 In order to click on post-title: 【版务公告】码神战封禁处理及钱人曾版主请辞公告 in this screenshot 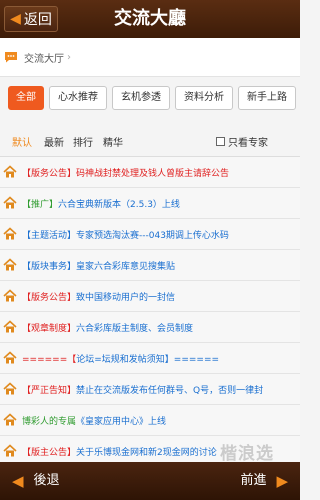, I will do `click(125, 172)`.